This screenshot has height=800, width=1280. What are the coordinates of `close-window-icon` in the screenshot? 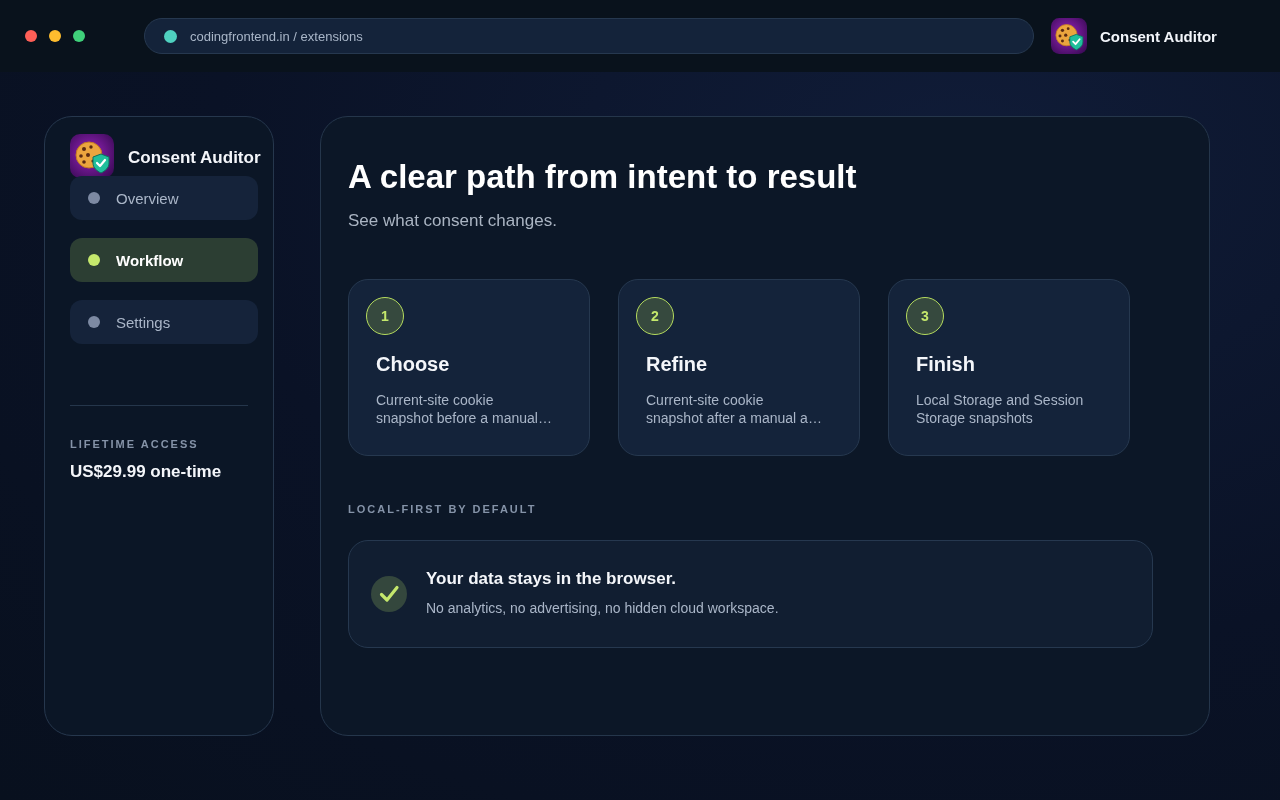 It's located at (31, 36).